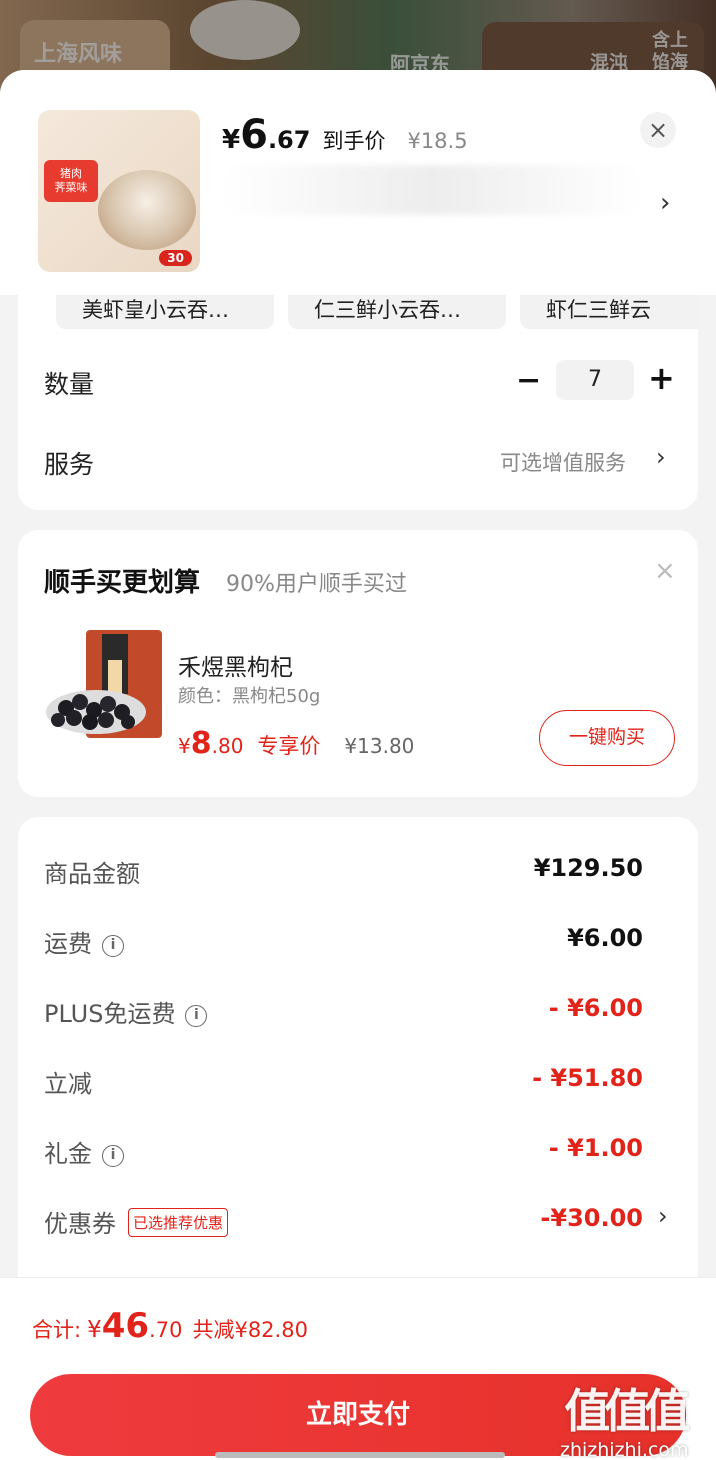  Describe the element at coordinates (437, 141) in the screenshot. I see `original-price: ¥18.5` at that location.